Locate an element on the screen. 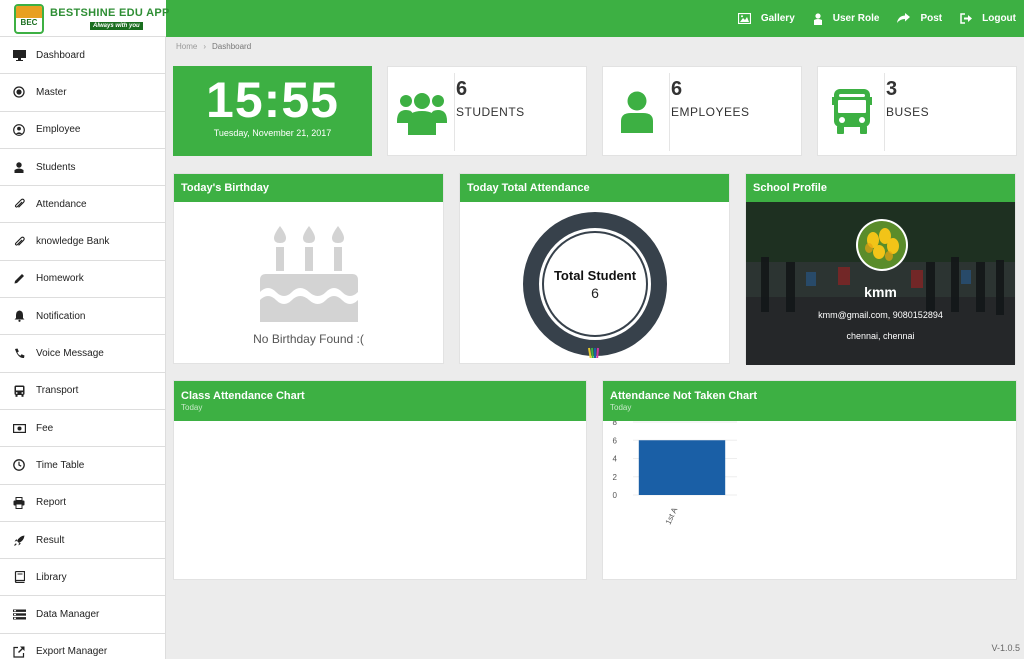 This screenshot has height=659, width=1024. sidebar-item-fee: Fee is located at coordinates (82, 429).